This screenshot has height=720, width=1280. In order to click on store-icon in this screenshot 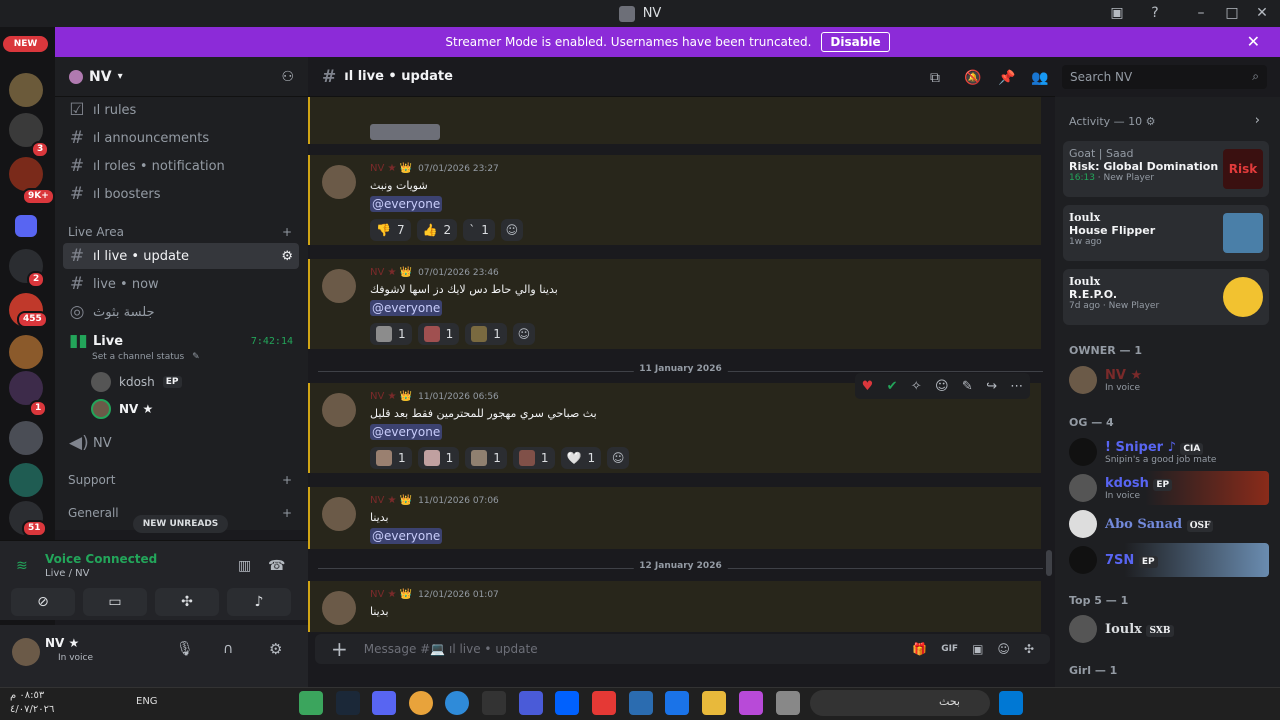, I will do `click(677, 703)`.